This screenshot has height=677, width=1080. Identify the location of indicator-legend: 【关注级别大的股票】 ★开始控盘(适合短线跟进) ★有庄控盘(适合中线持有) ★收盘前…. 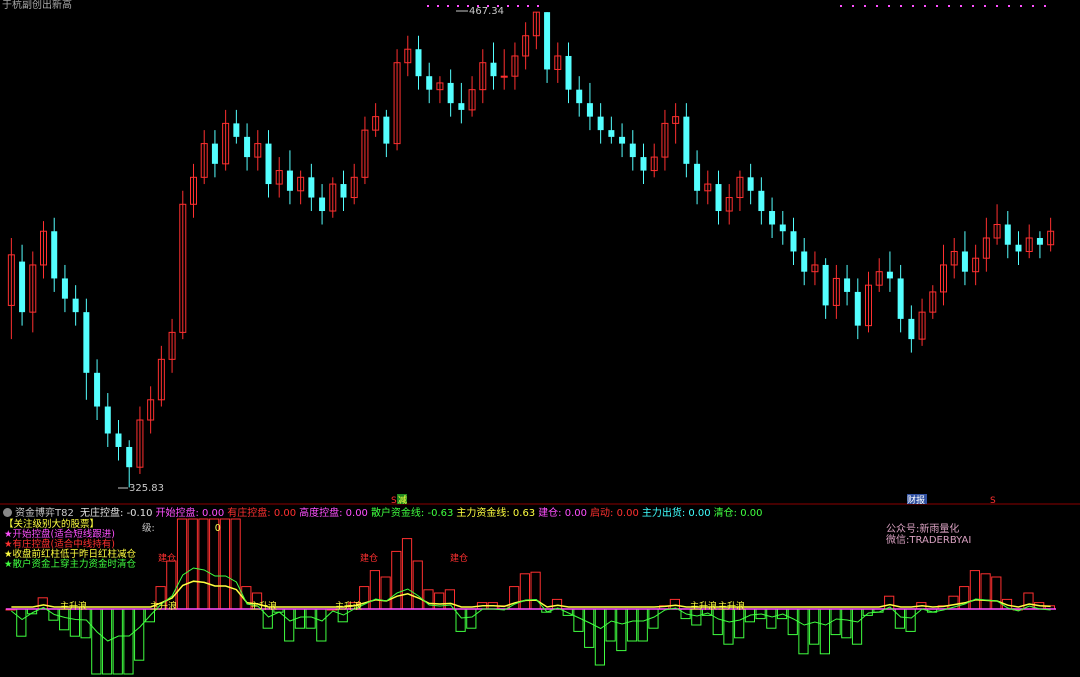
(70, 545).